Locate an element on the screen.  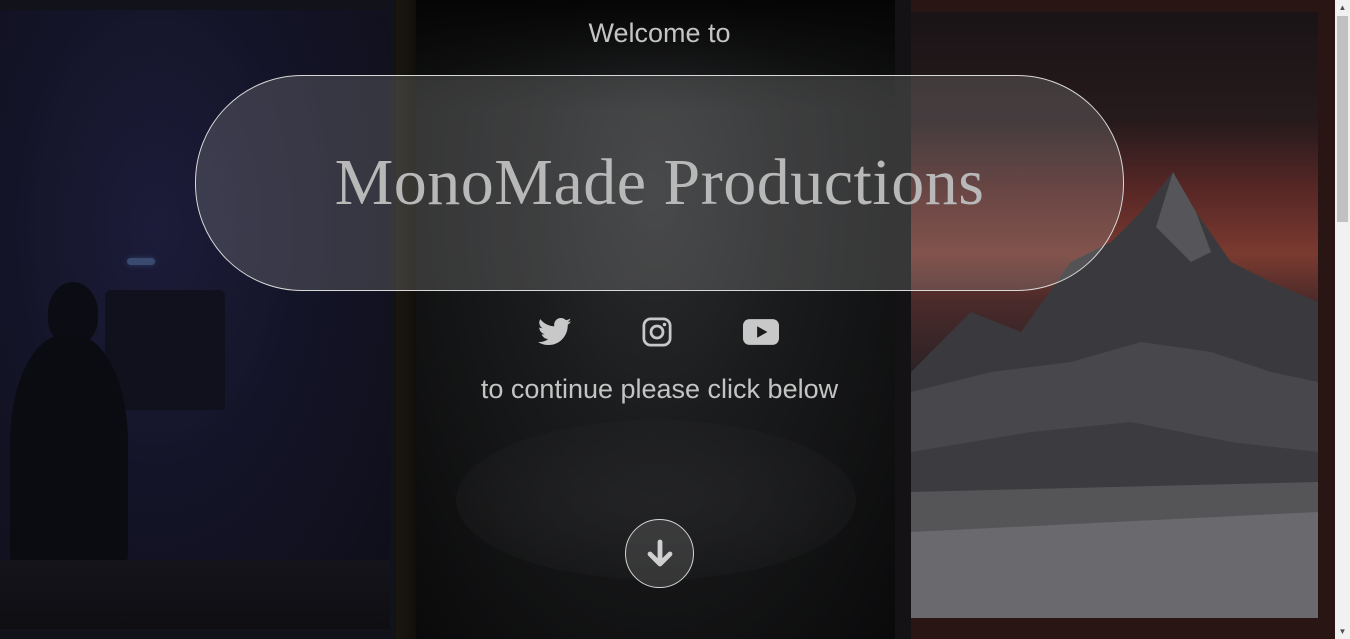
social-links is located at coordinates (659, 332).